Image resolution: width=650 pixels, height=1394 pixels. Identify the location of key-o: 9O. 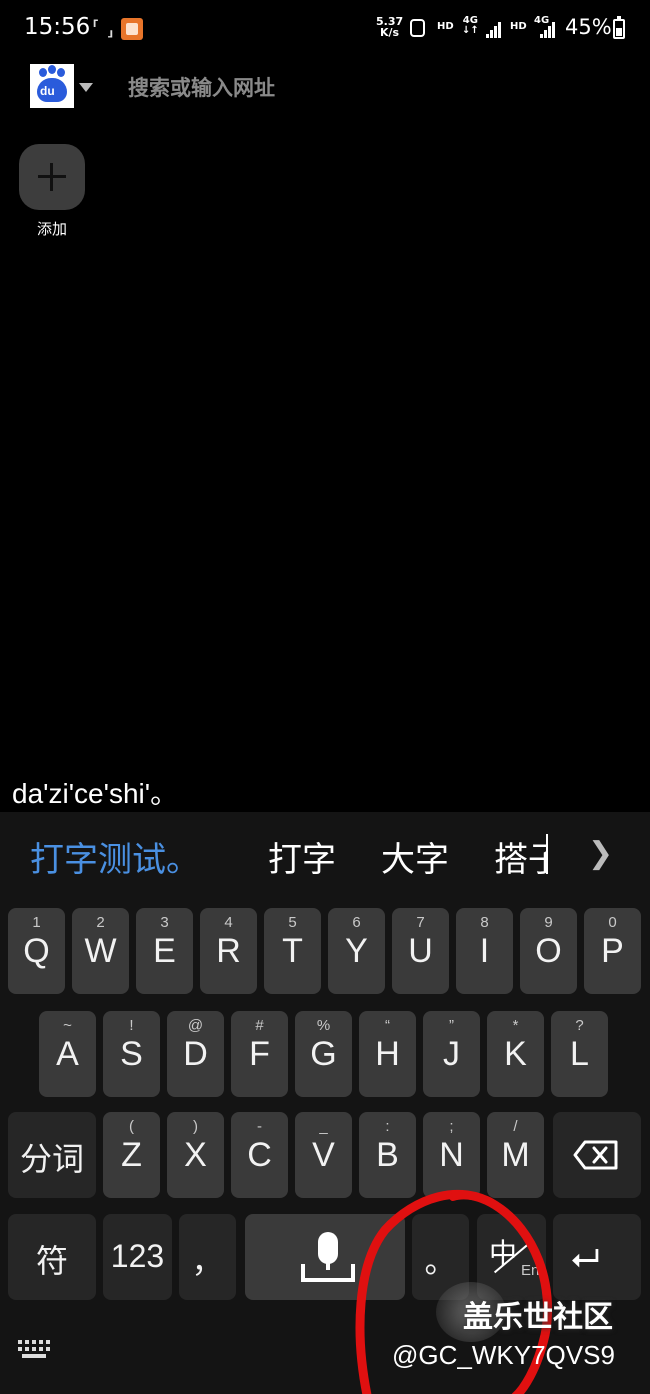
(548, 951).